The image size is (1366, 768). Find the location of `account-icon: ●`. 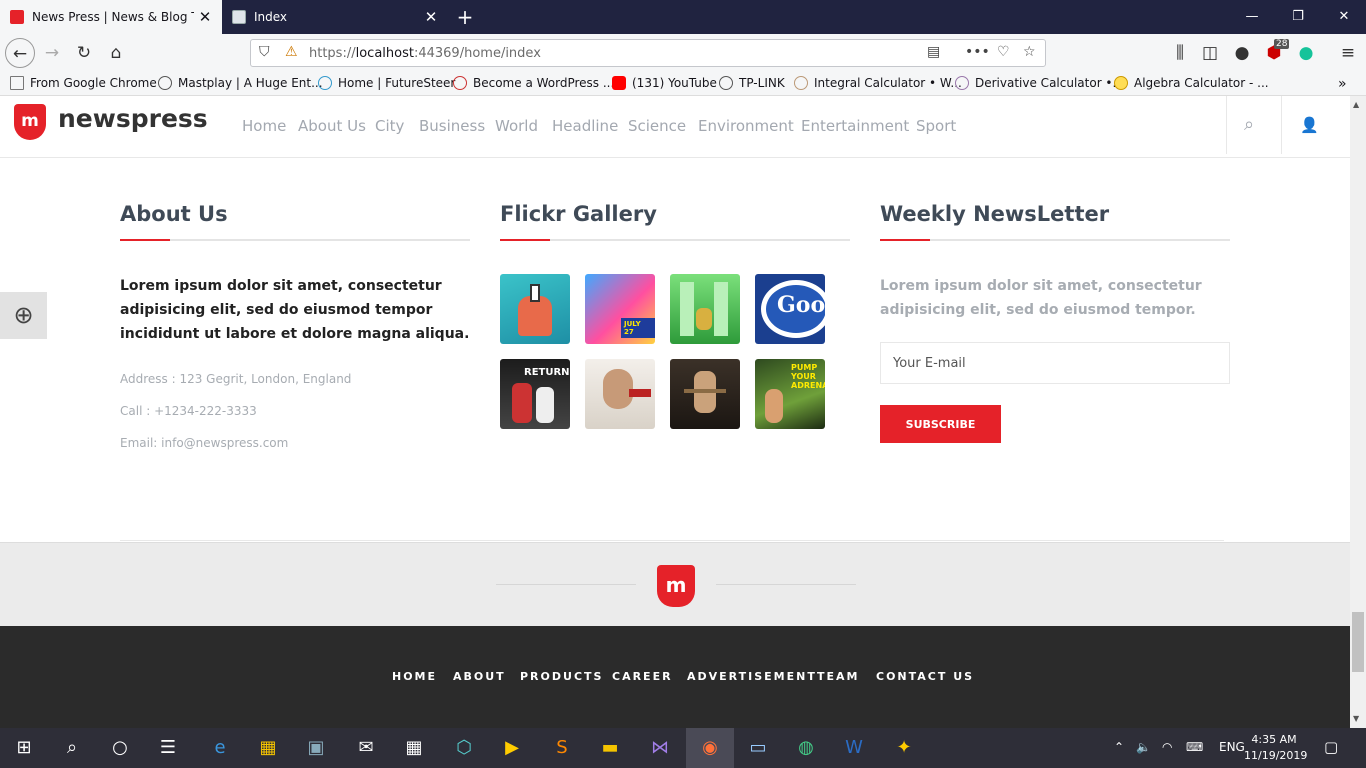

account-icon: ● is located at coordinates (1242, 53).